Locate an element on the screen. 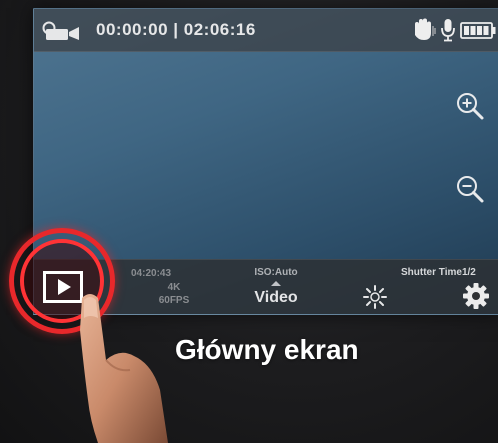  zoom-in-icon is located at coordinates (470, 108).